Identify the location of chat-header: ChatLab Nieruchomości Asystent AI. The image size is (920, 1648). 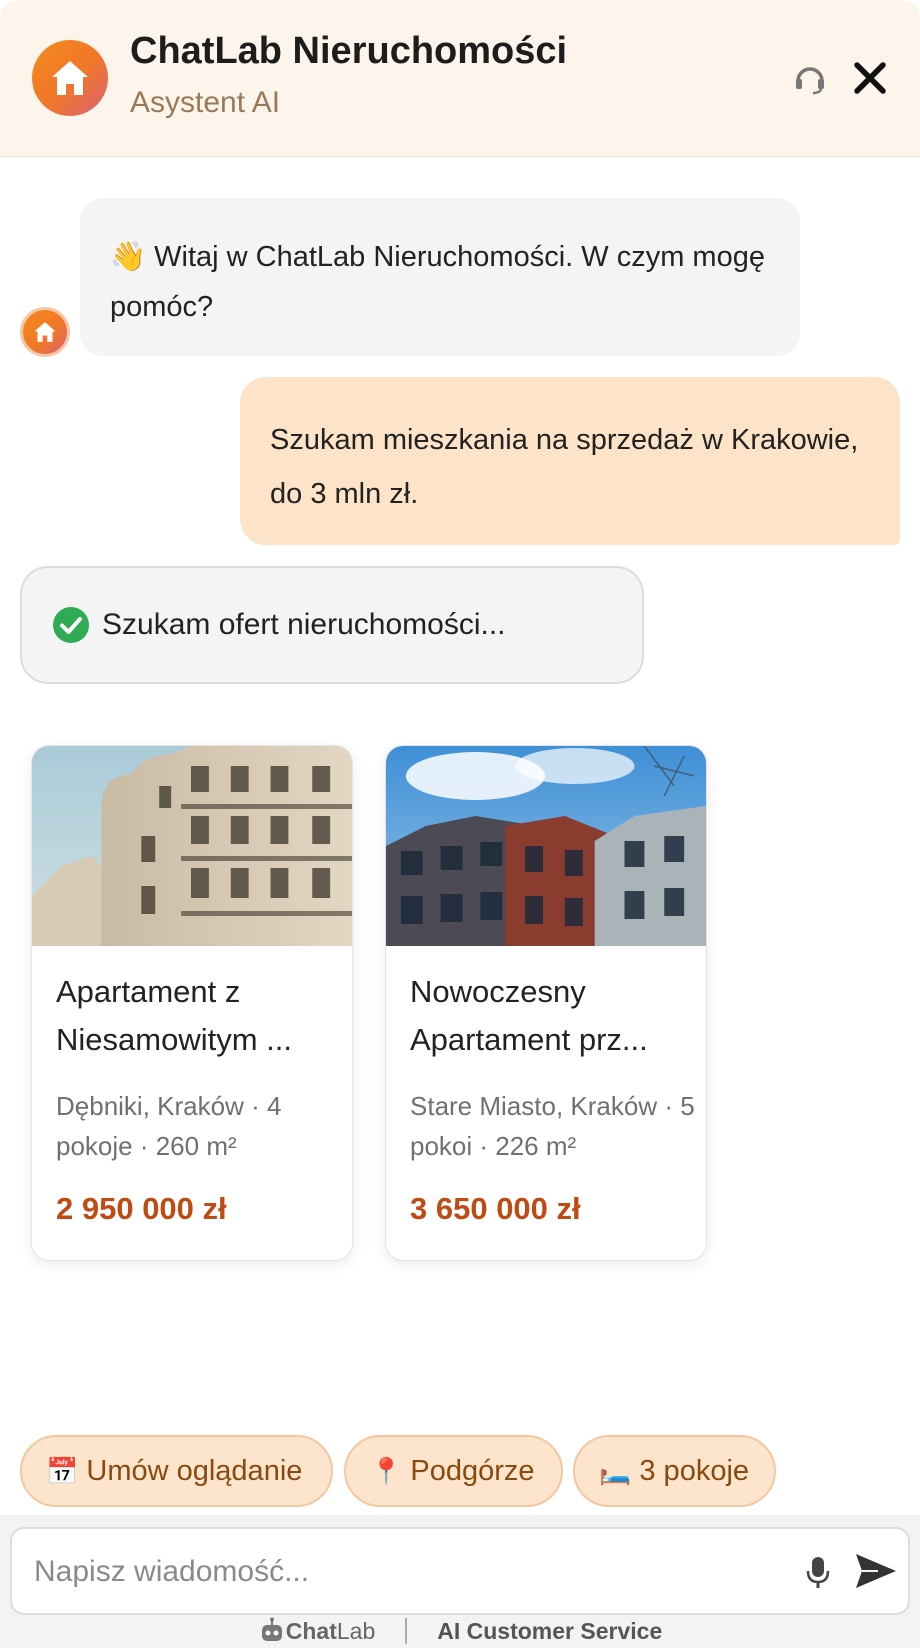
(460, 78).